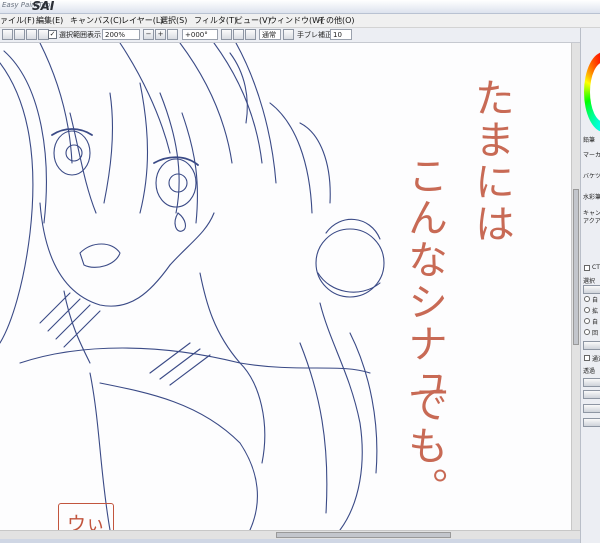 This screenshot has width=600, height=543. Describe the element at coordinates (424, 446) in the screenshot. I see `handwritten-text-3: でも。` at that location.